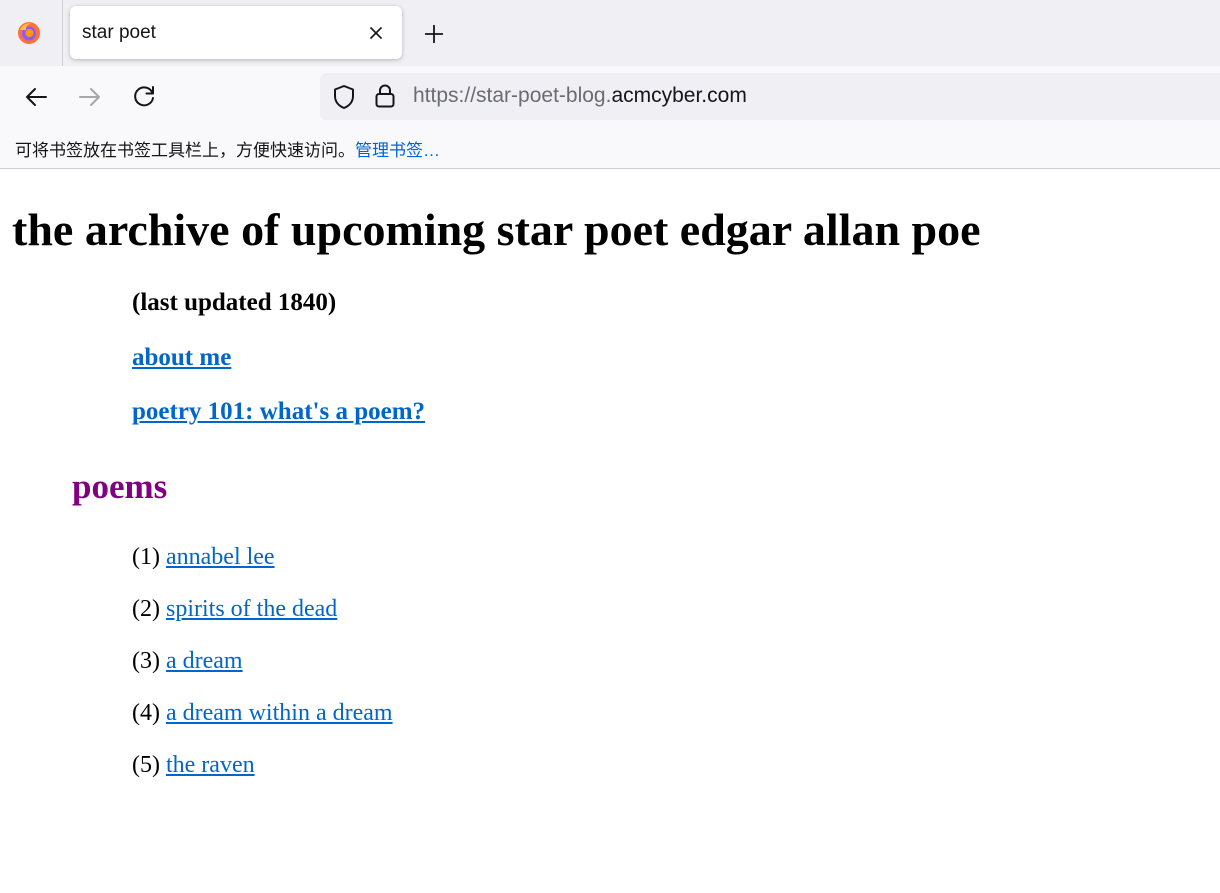  What do you see at coordinates (610, 33) in the screenshot?
I see `tab-bar: star poet` at bounding box center [610, 33].